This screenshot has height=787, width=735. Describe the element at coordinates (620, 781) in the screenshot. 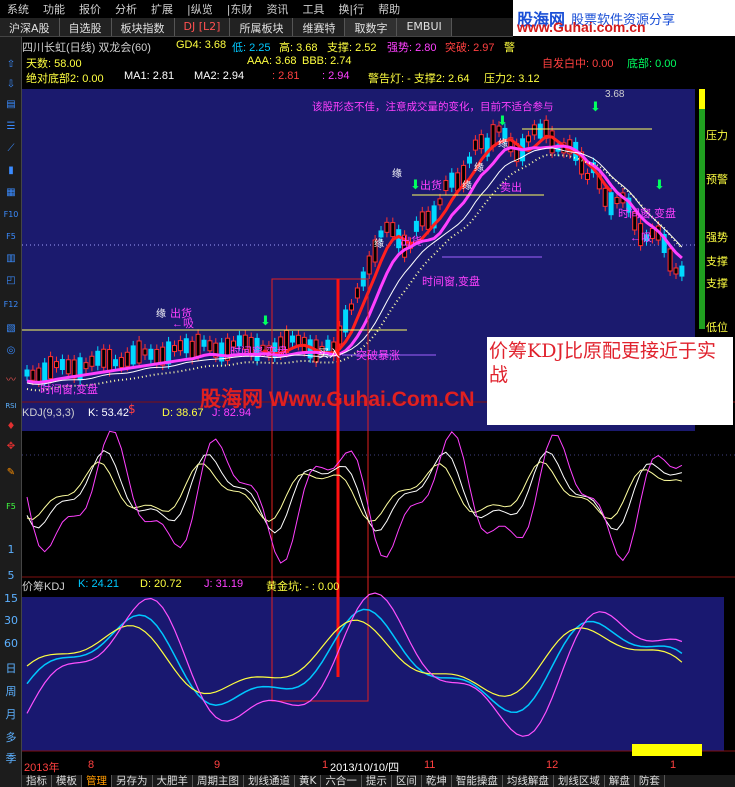

I see `btab-analysis: 解盘` at that location.